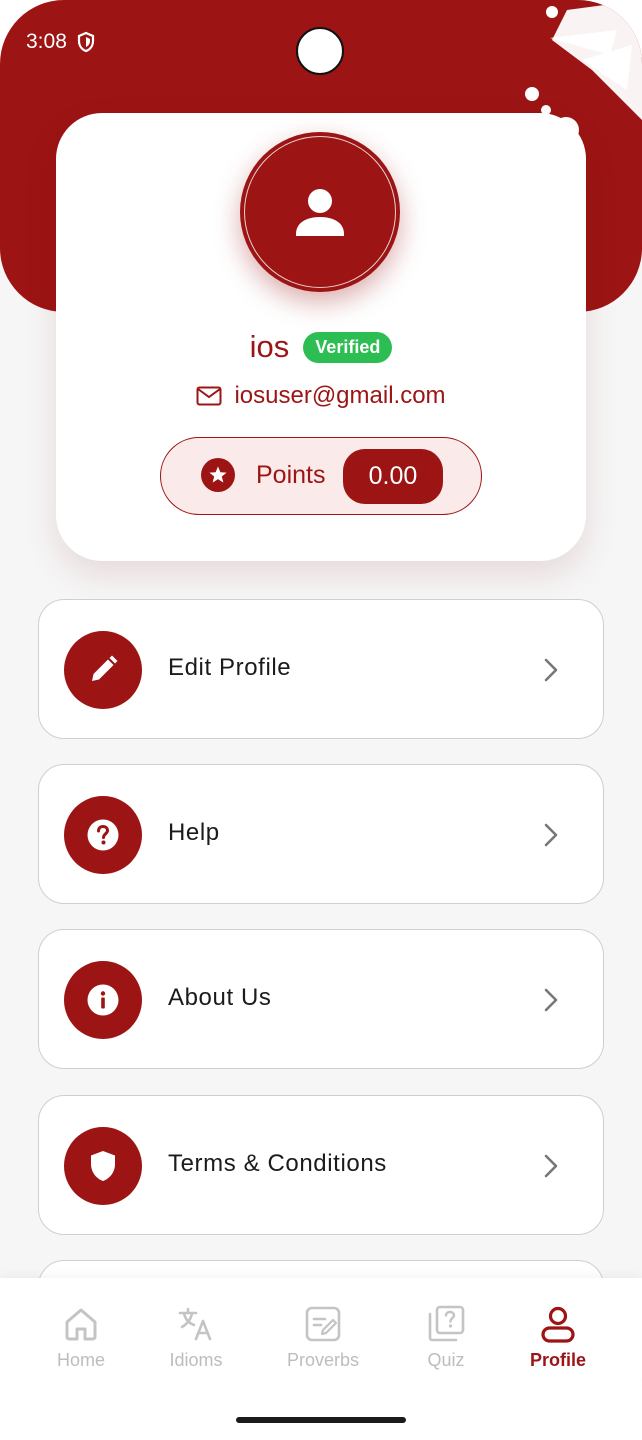 The image size is (642, 1440). I want to click on nav-idioms: Idioms, so click(196, 1344).